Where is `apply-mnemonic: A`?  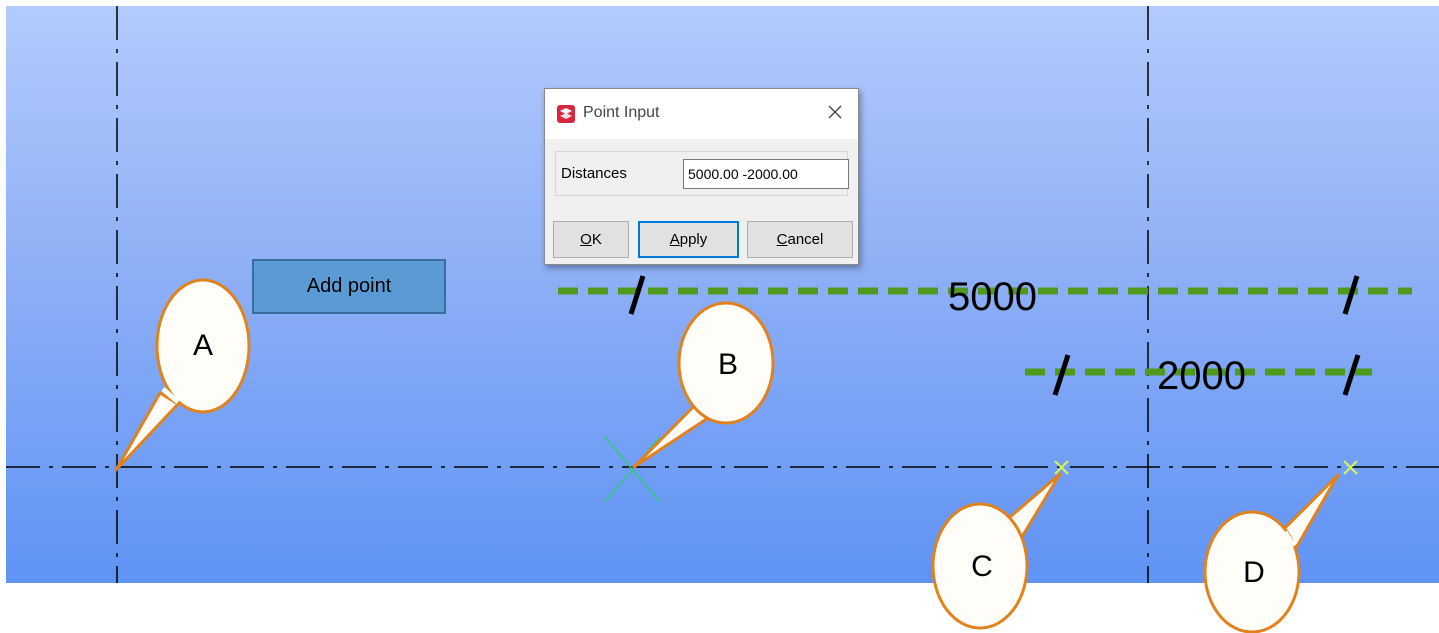 apply-mnemonic: A is located at coordinates (674, 239).